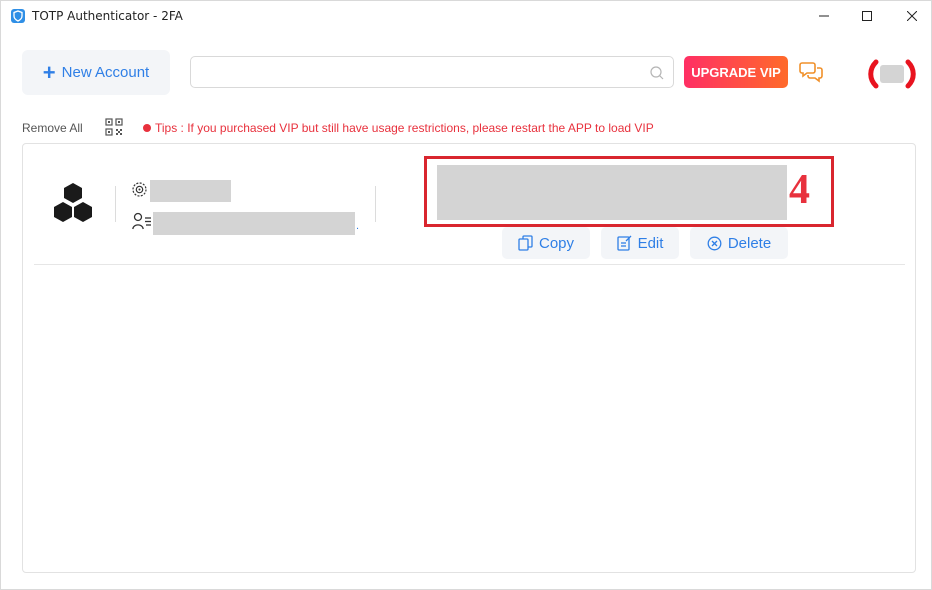  I want to click on status-badge, so click(892, 74).